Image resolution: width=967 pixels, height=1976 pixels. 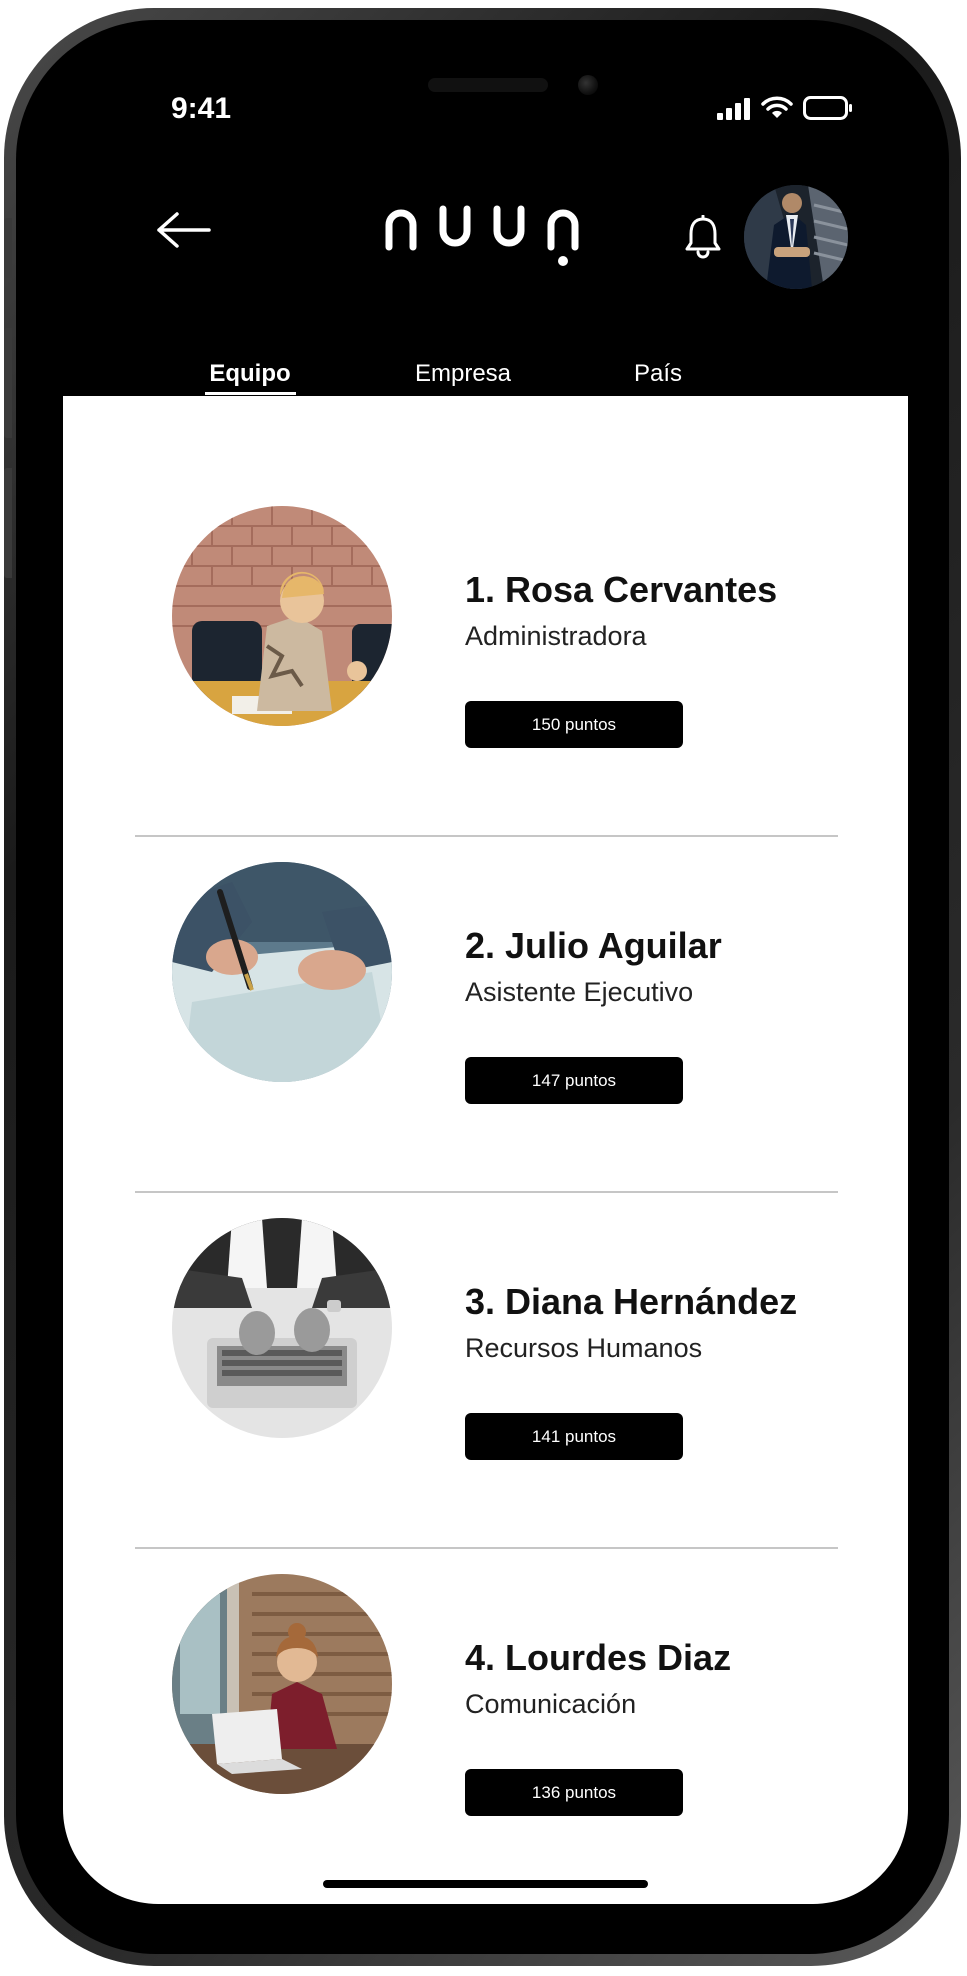 I want to click on member-role: Asistente Ejecutivo, so click(x=579, y=992).